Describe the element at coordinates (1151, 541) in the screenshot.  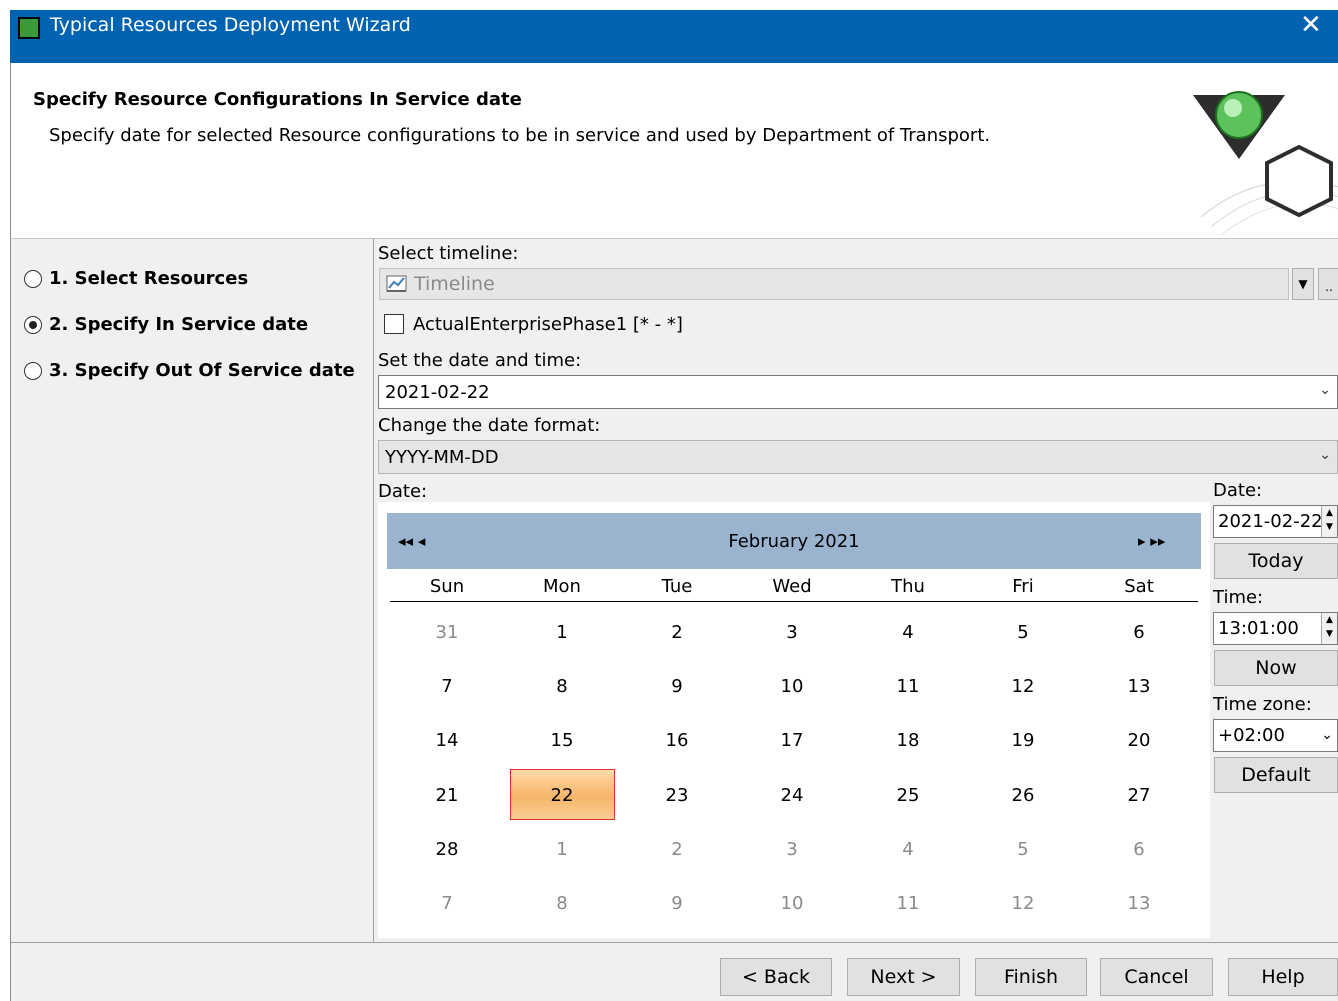
I see `next-month-nav: ▸ ▸▸` at that location.